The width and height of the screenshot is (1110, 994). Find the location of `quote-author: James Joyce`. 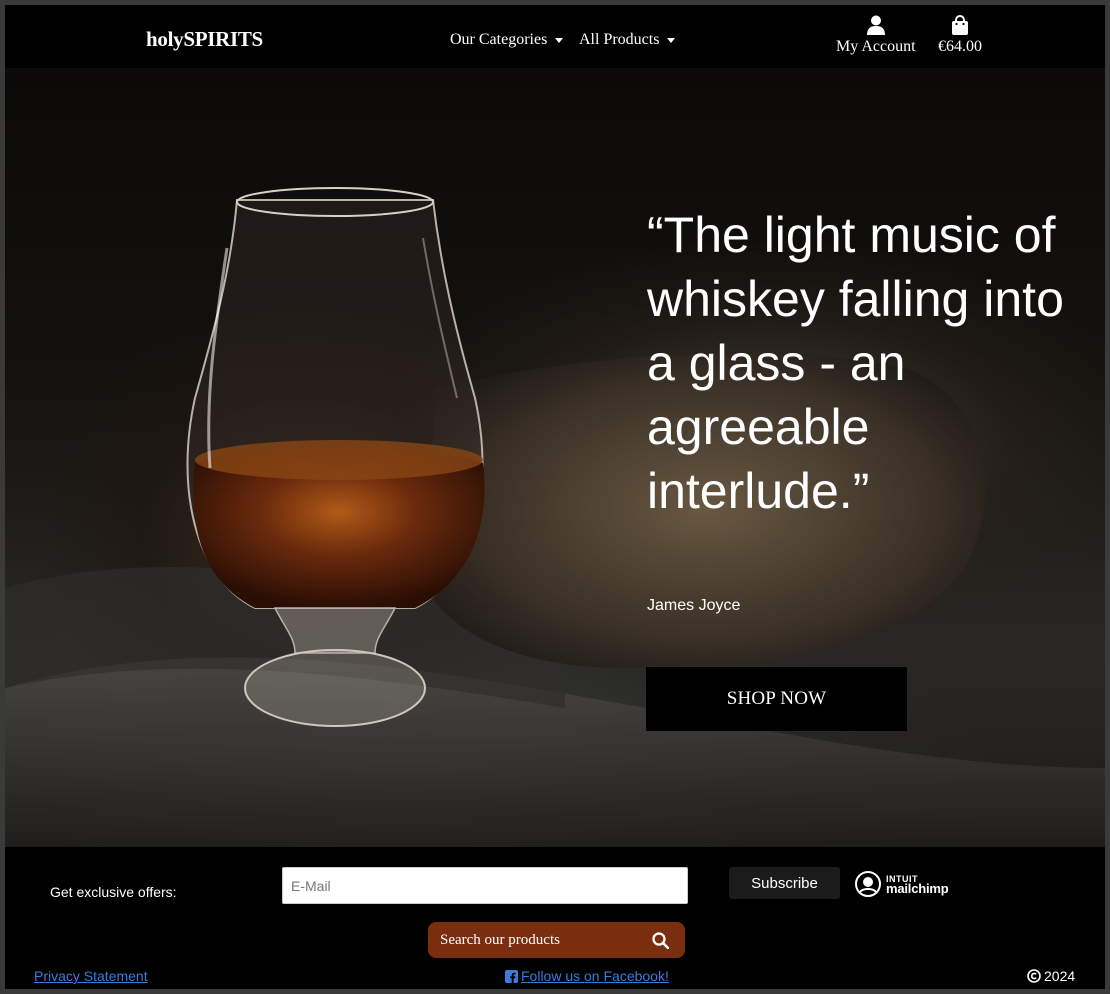

quote-author: James Joyce is located at coordinates (694, 605).